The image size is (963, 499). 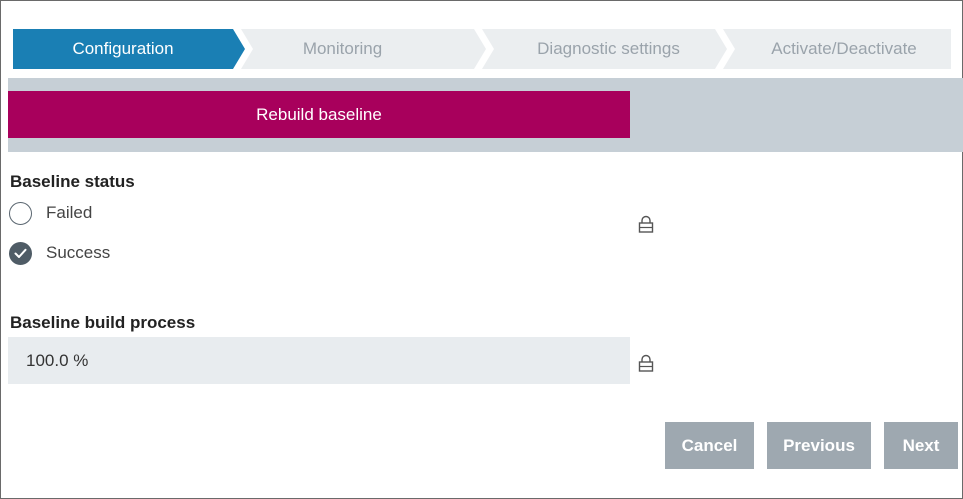 I want to click on next-button: Next, so click(x=921, y=445).